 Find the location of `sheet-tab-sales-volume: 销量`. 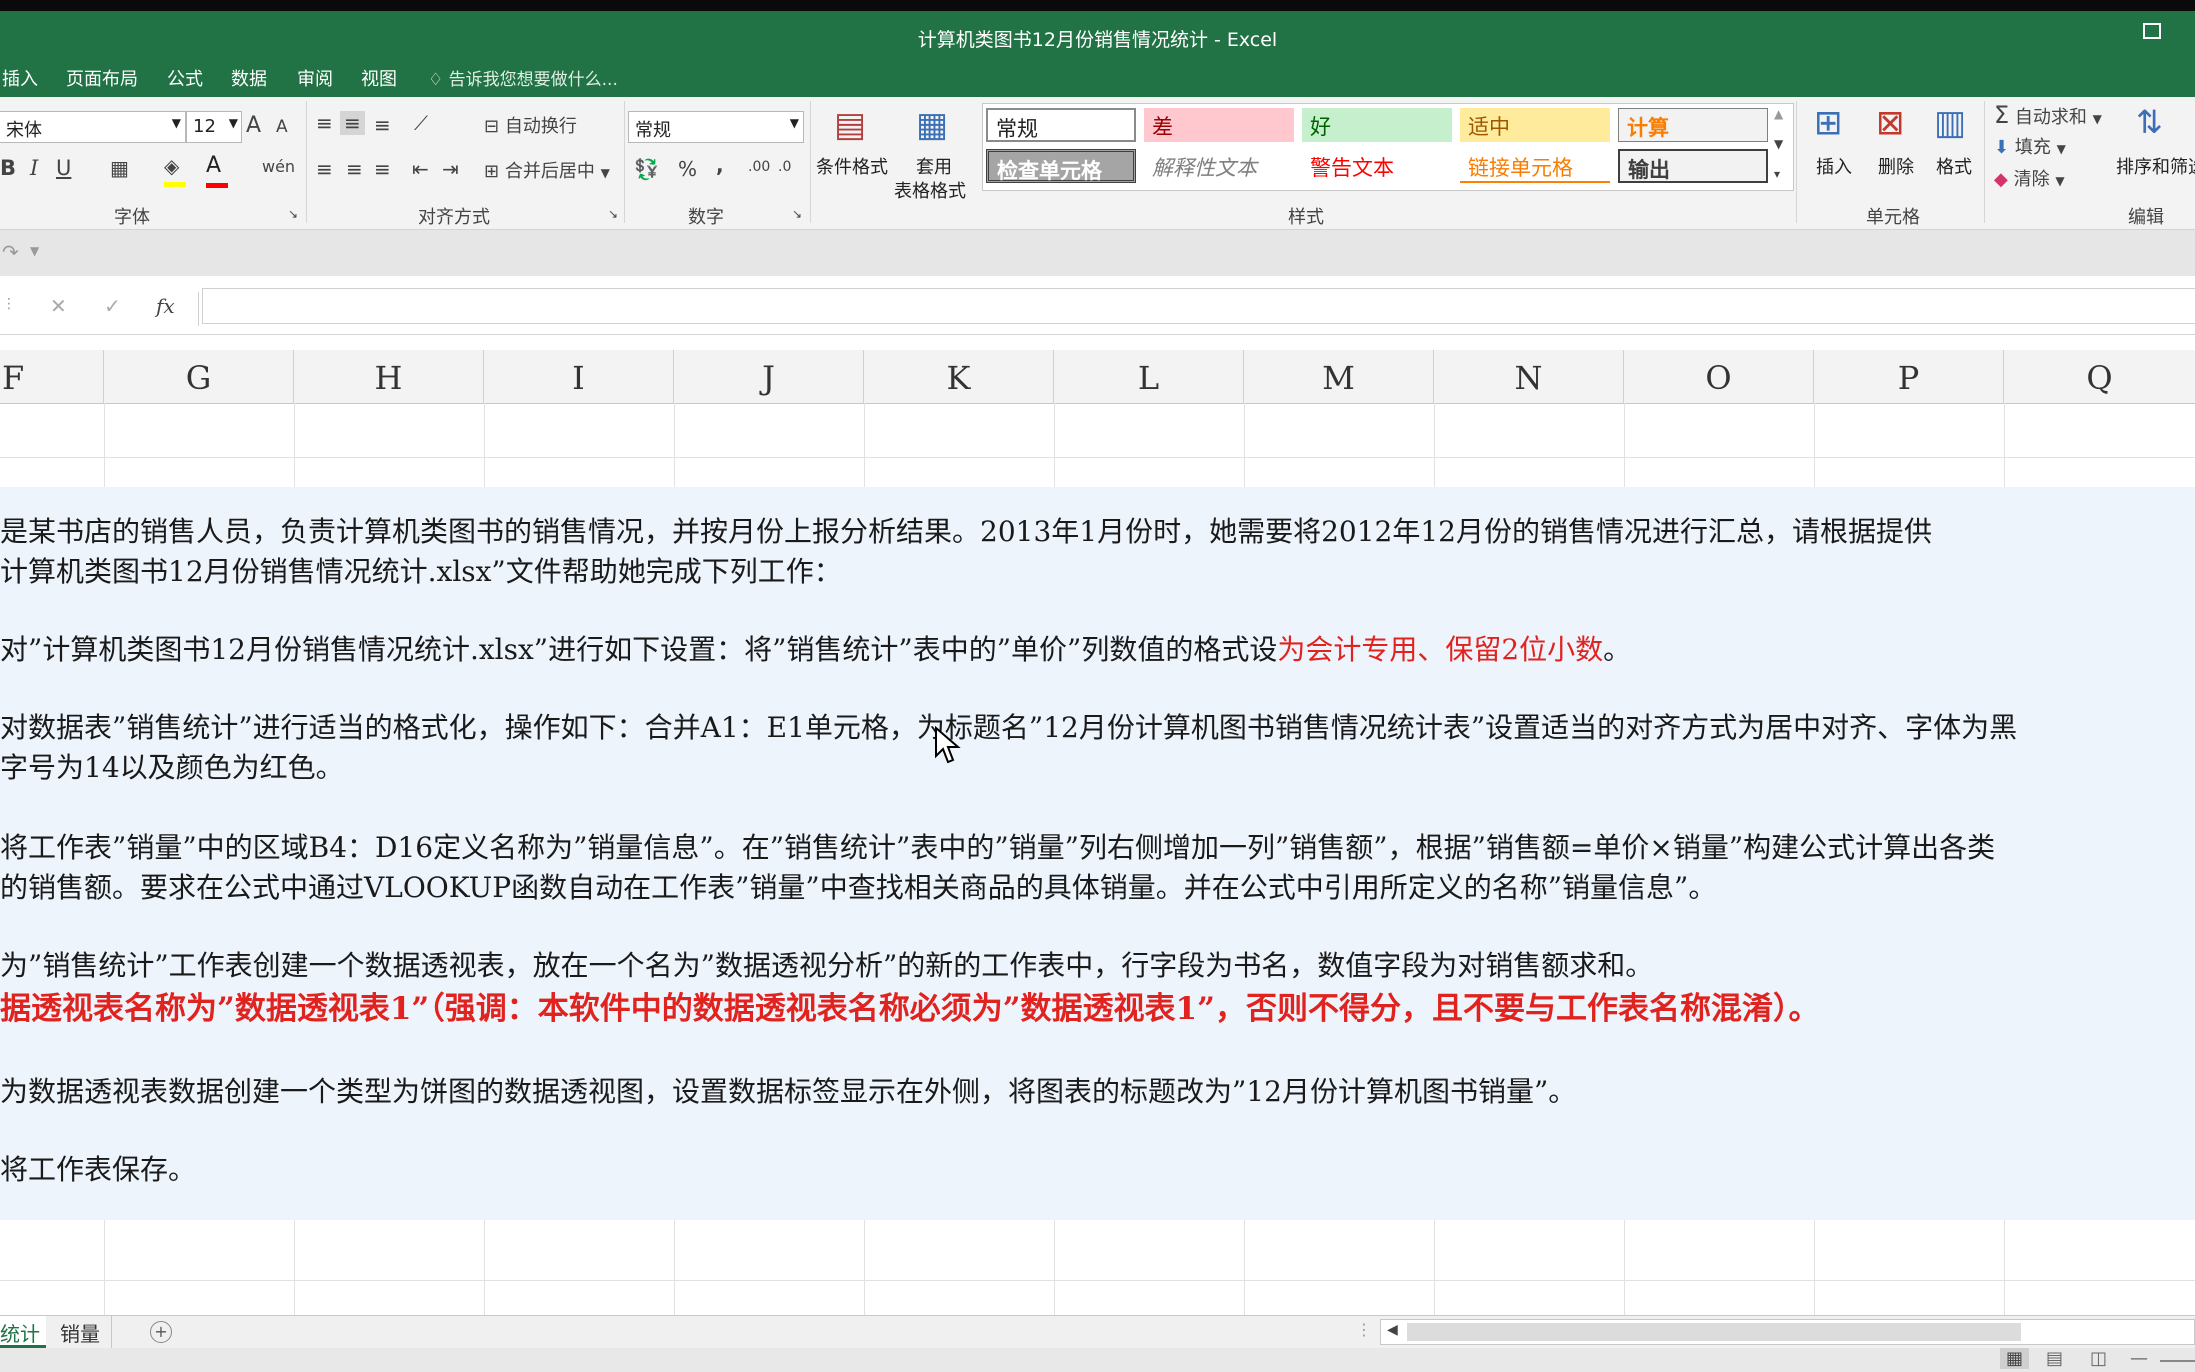

sheet-tab-sales-volume: 销量 is located at coordinates (81, 1332).